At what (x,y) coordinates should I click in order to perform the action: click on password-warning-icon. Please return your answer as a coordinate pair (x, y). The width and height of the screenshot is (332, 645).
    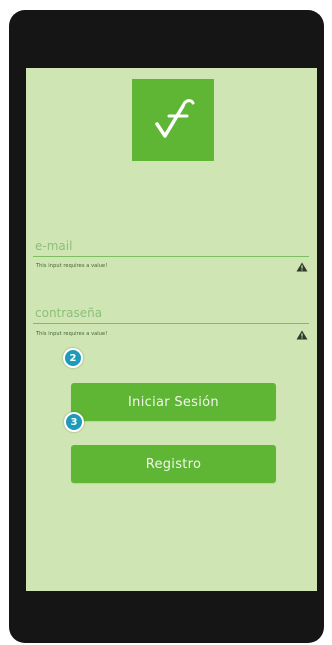
    Looking at the image, I should click on (302, 335).